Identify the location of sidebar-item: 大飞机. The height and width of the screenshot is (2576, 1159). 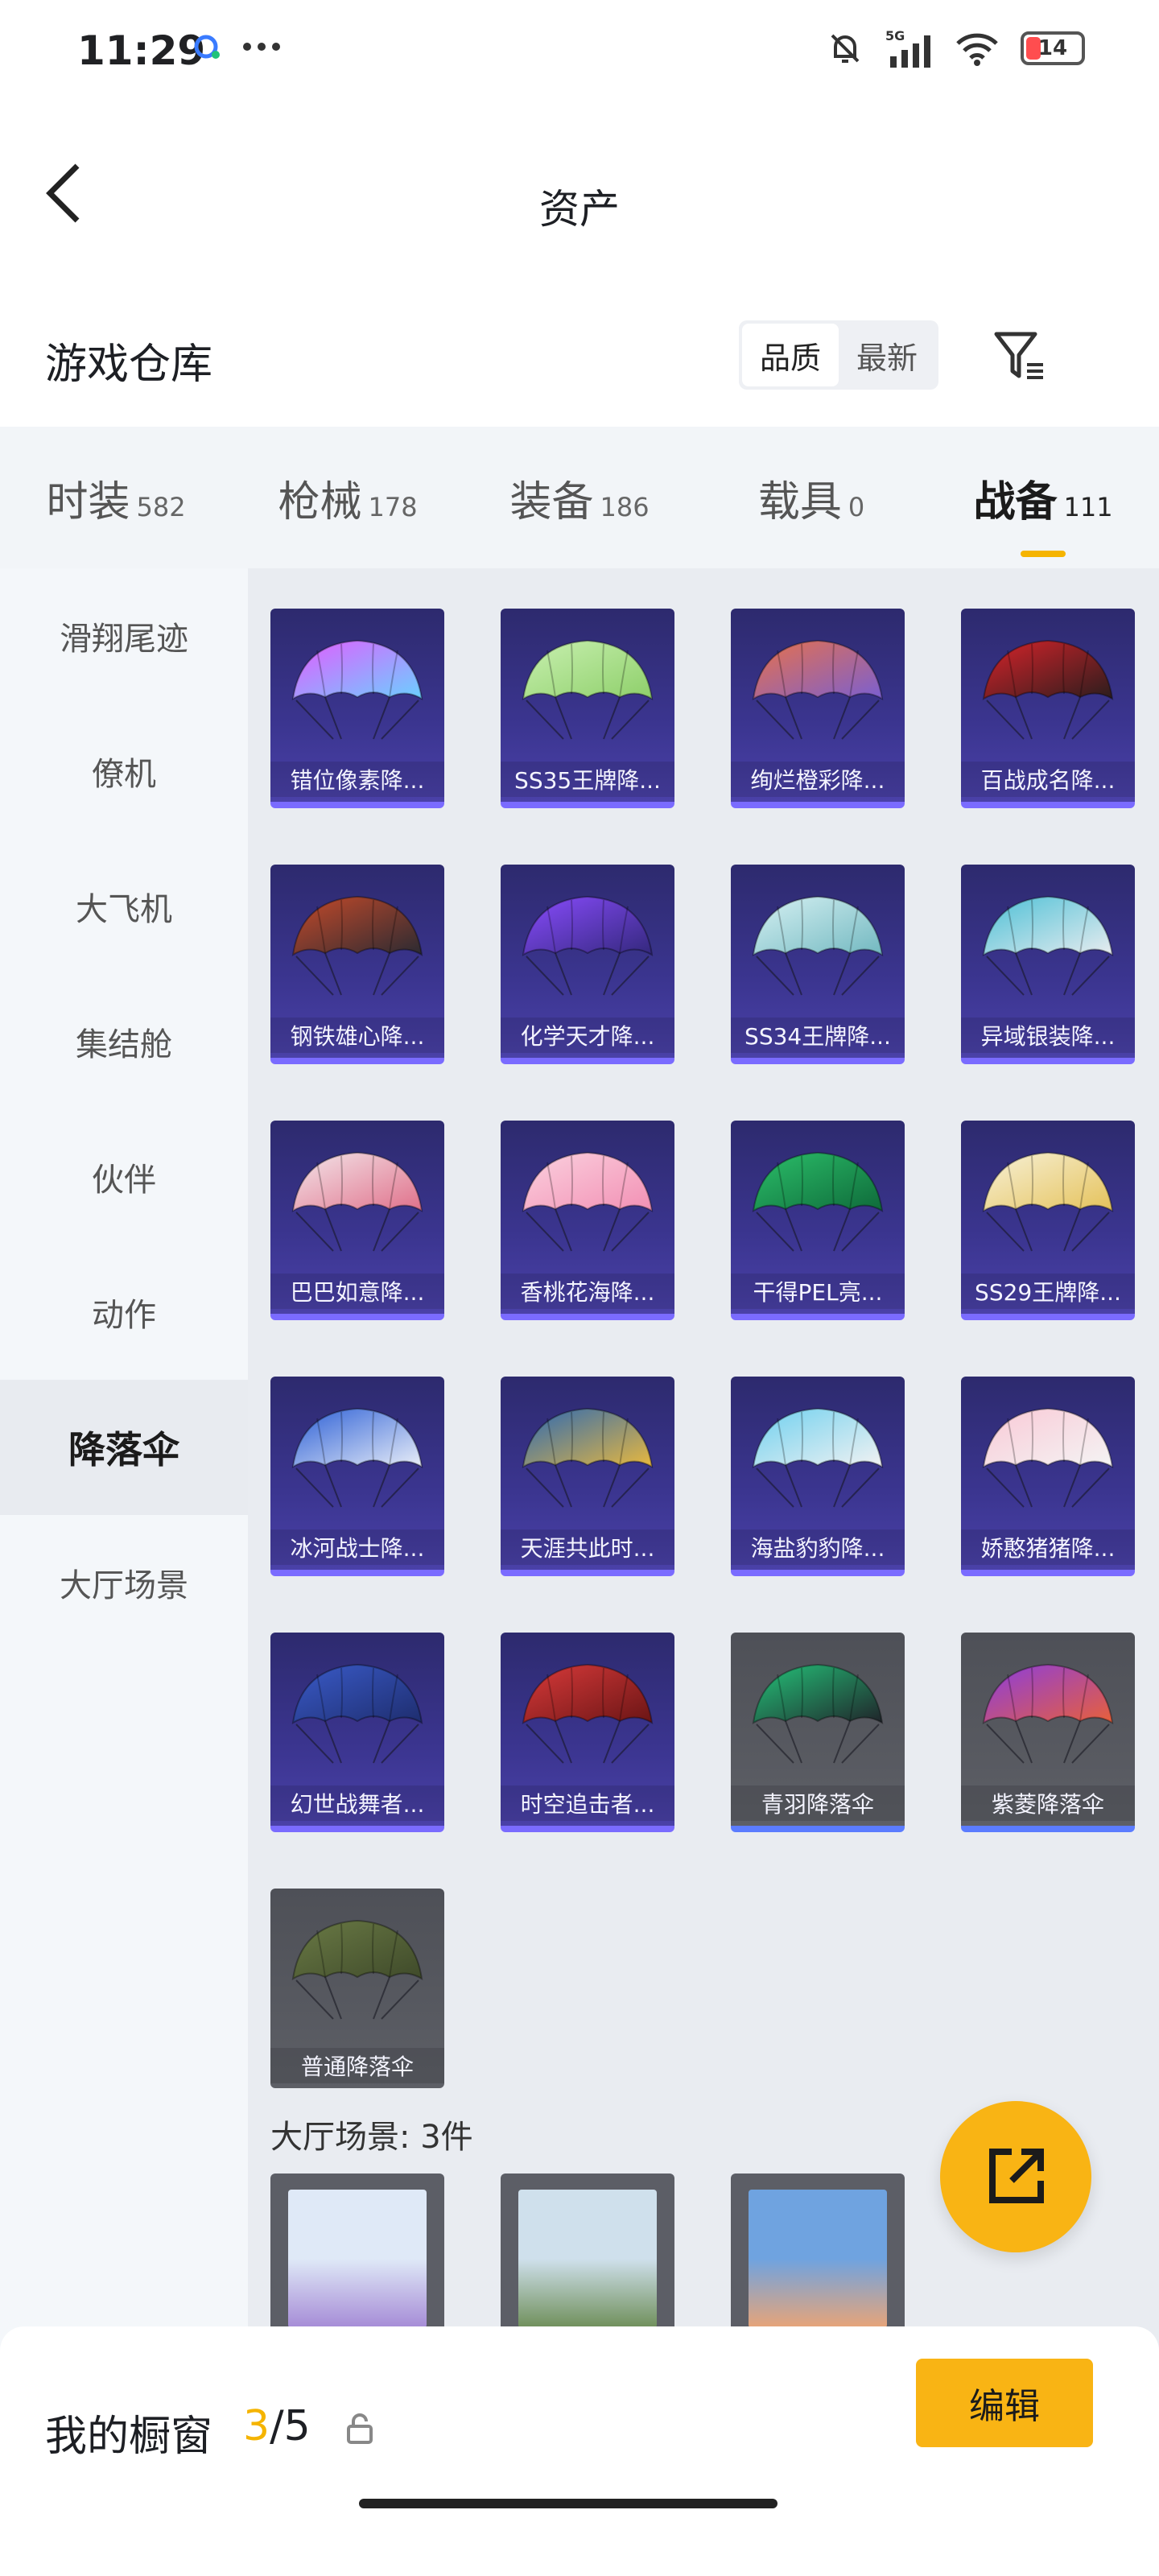
(124, 906).